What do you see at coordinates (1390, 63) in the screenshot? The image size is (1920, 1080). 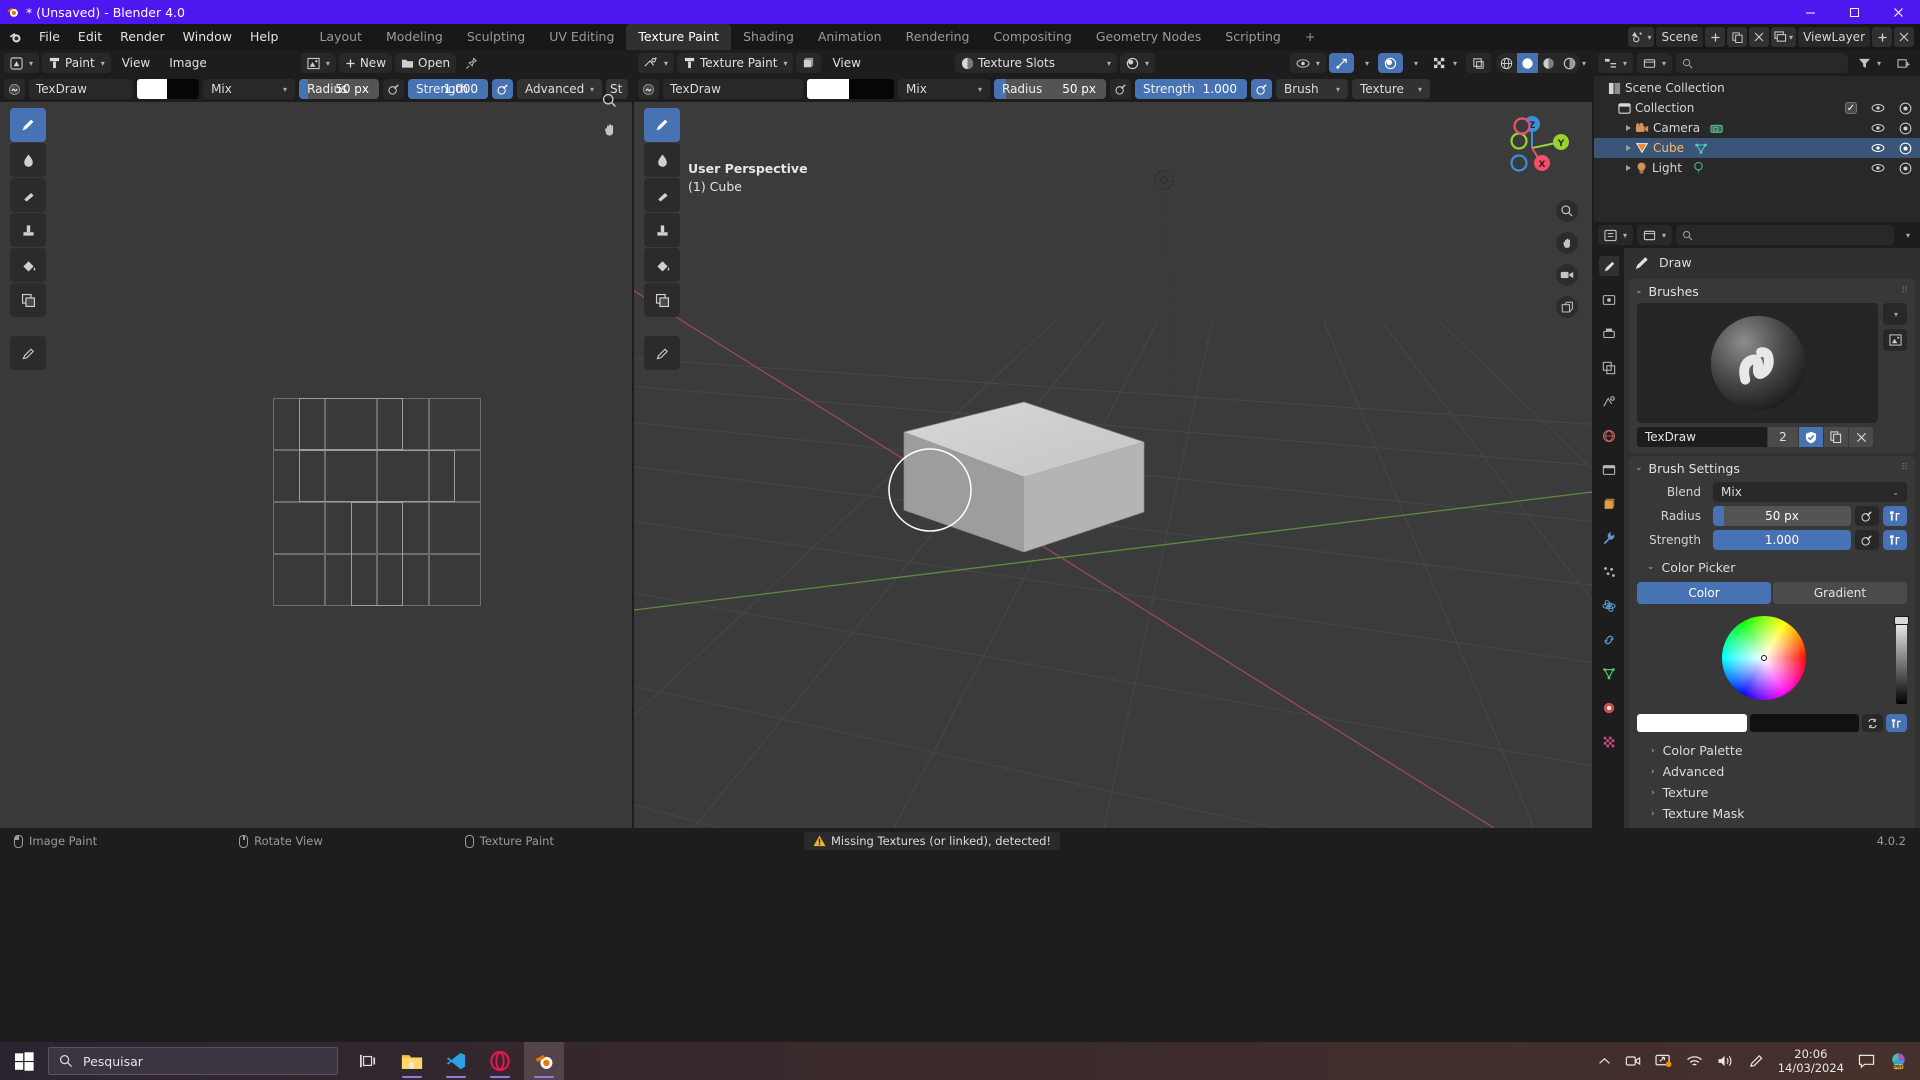 I see `proportional-editing-icon` at bounding box center [1390, 63].